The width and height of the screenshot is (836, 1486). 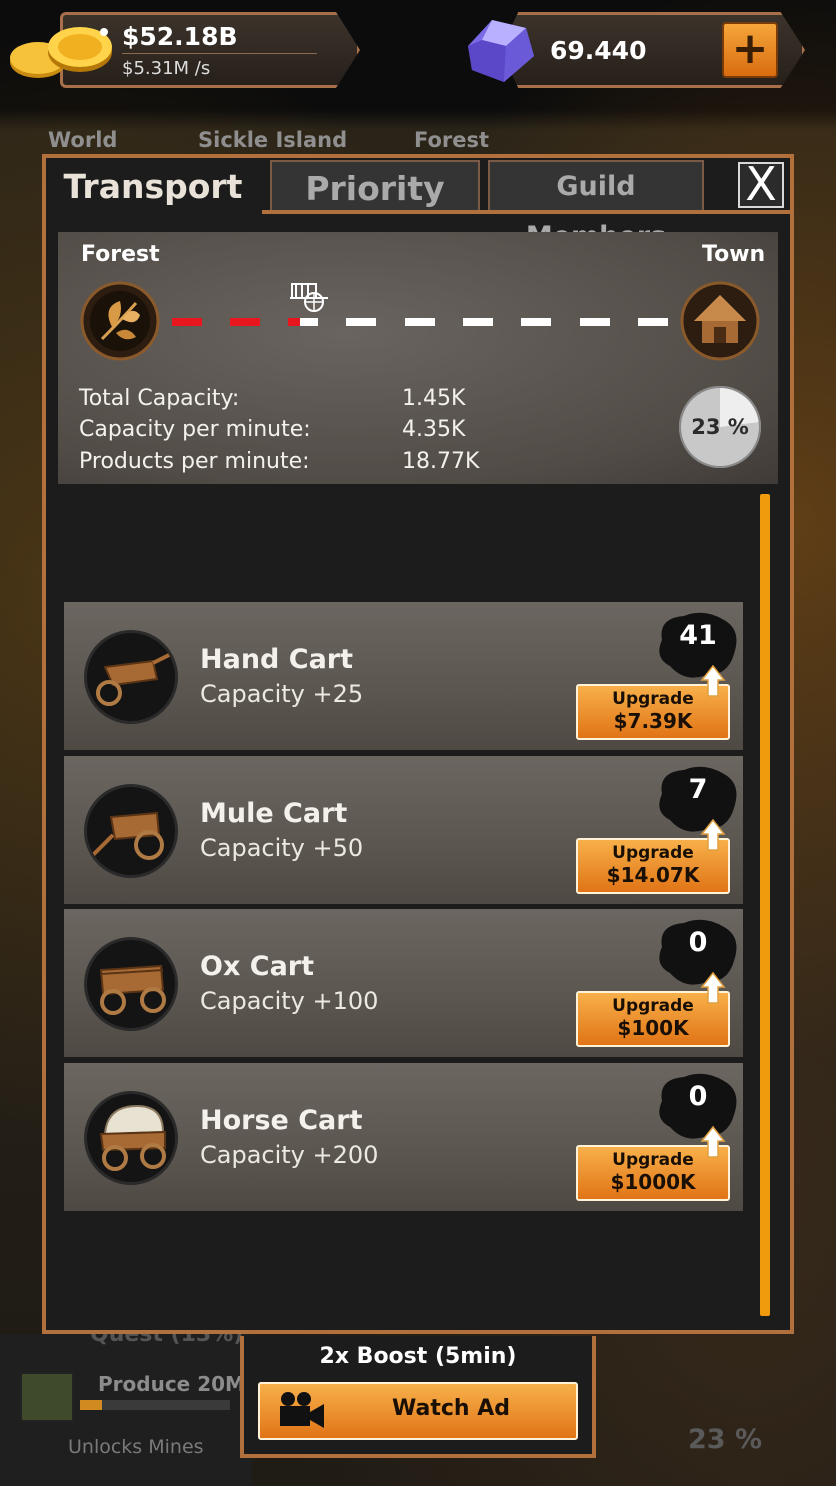 I want to click on close-button: X, so click(x=761, y=184).